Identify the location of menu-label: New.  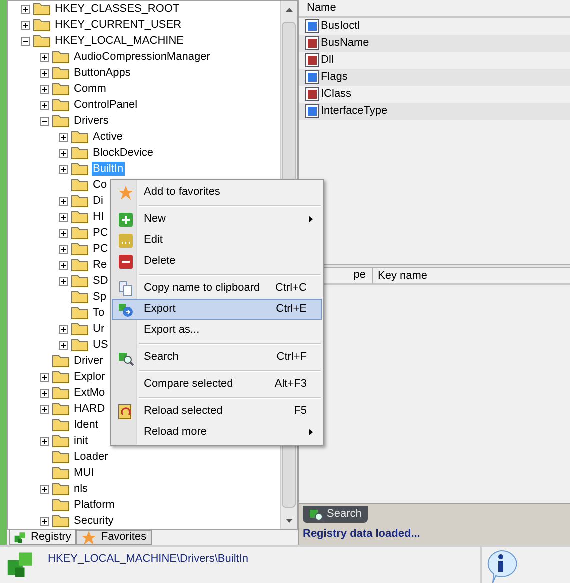
(155, 220).